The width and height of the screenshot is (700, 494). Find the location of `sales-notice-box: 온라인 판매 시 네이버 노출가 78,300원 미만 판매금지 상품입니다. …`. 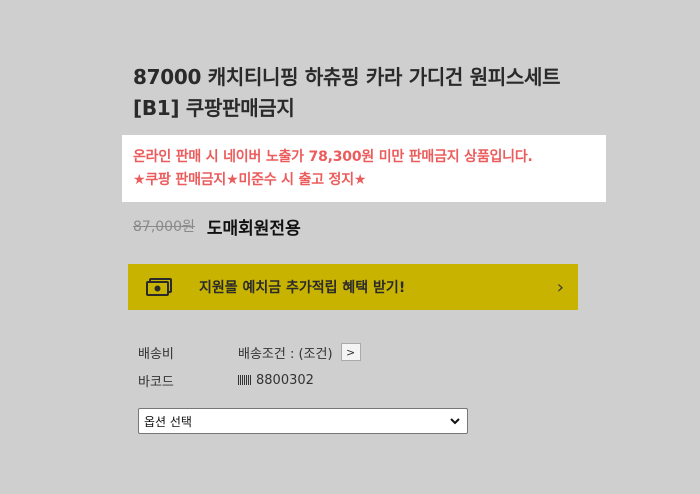

sales-notice-box: 온라인 판매 시 네이버 노출가 78,300원 미만 판매금지 상품입니다. … is located at coordinates (364, 168).